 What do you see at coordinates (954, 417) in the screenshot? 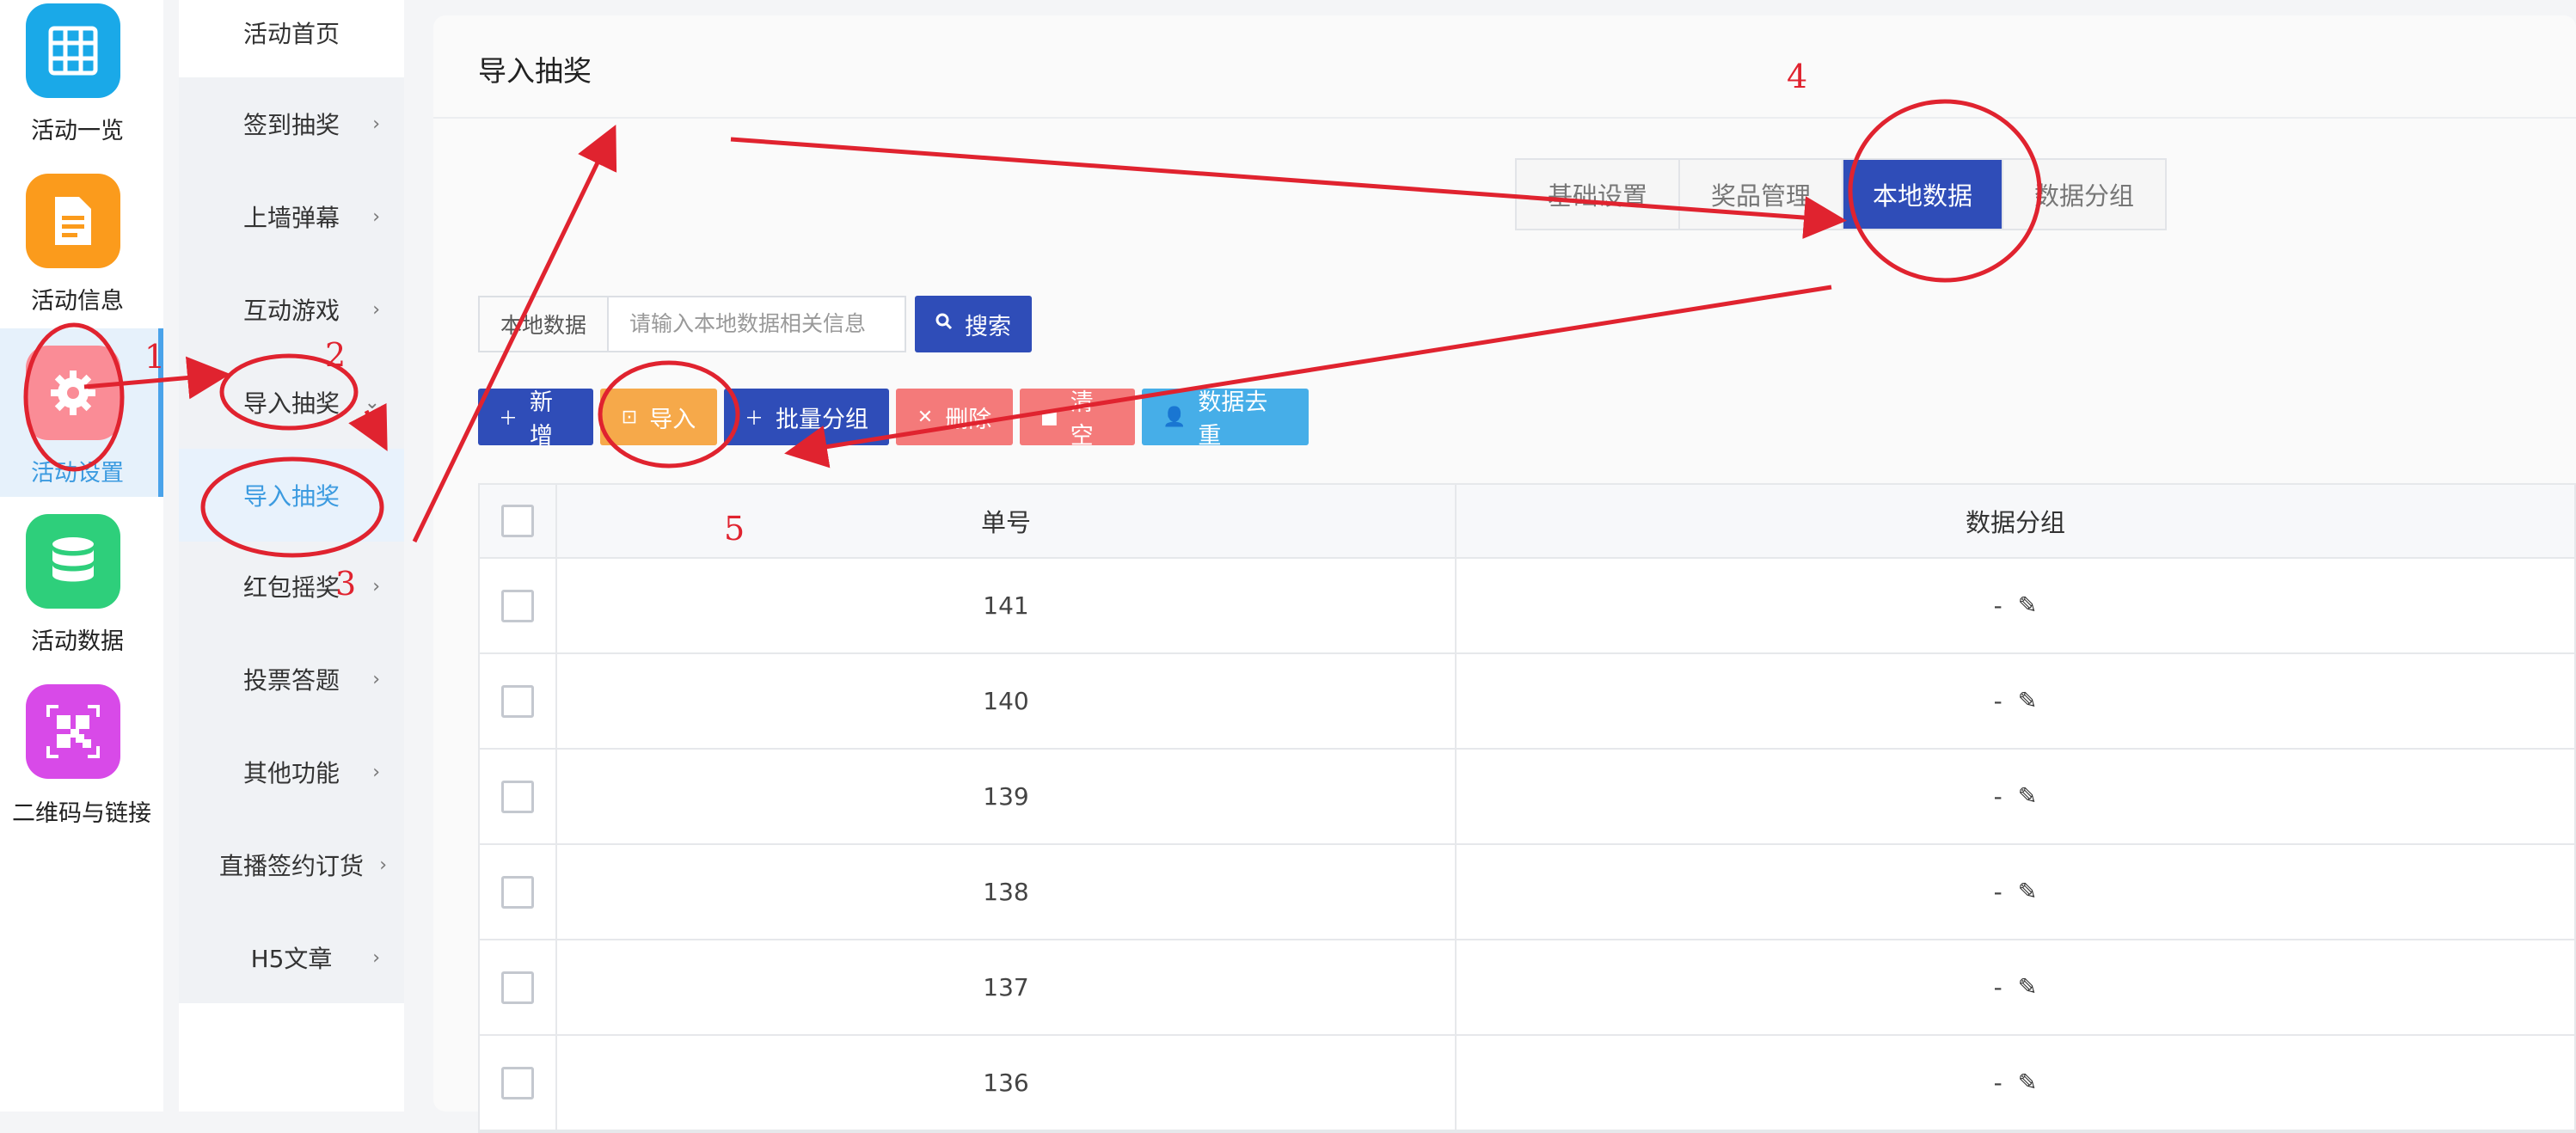
I see `delete-button: ✕ 删除` at bounding box center [954, 417].